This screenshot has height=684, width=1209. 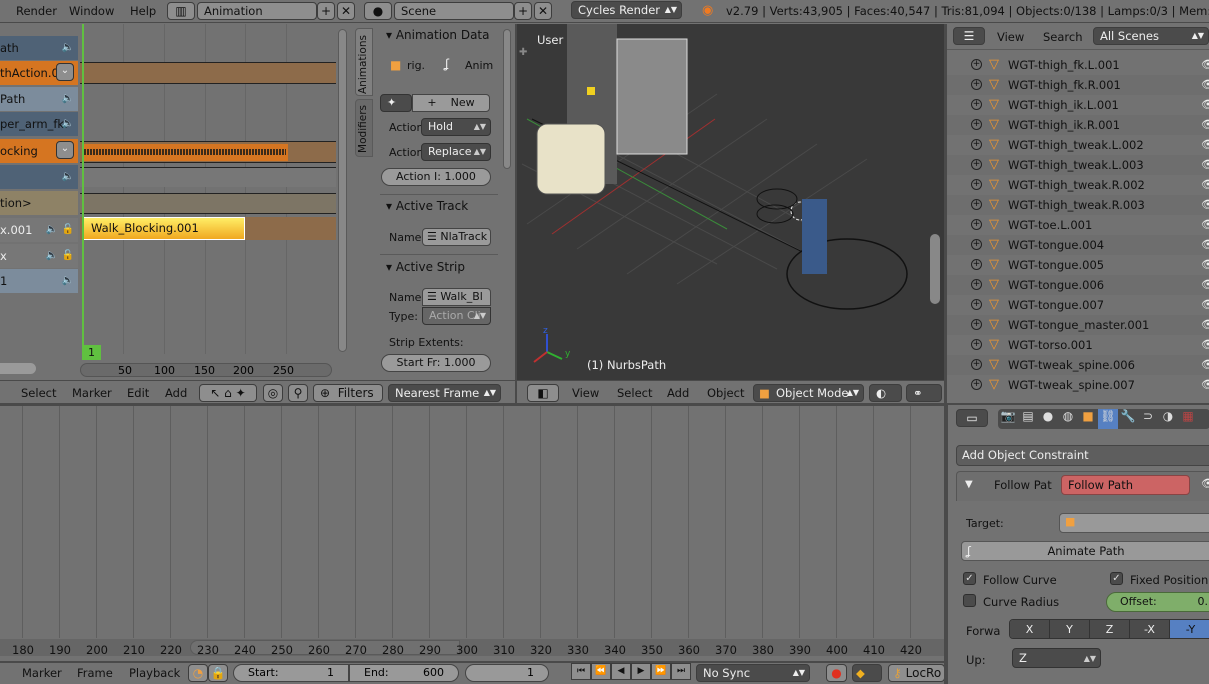 I want to click on mode-dropdown: ■ Object Mode ▲▼, so click(x=808, y=393).